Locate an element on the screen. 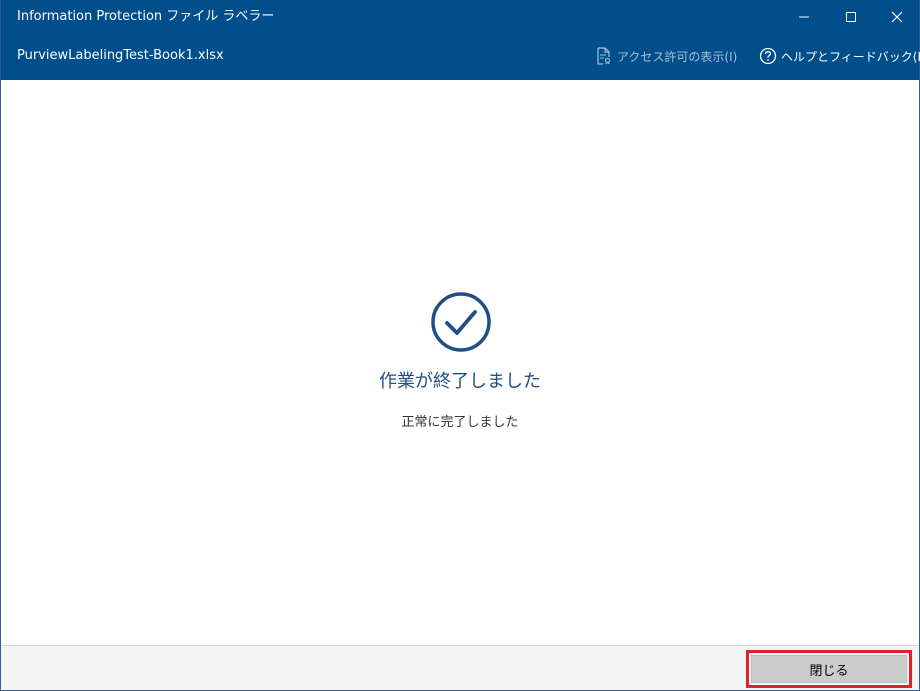  close-button: 閉じる is located at coordinates (829, 669).